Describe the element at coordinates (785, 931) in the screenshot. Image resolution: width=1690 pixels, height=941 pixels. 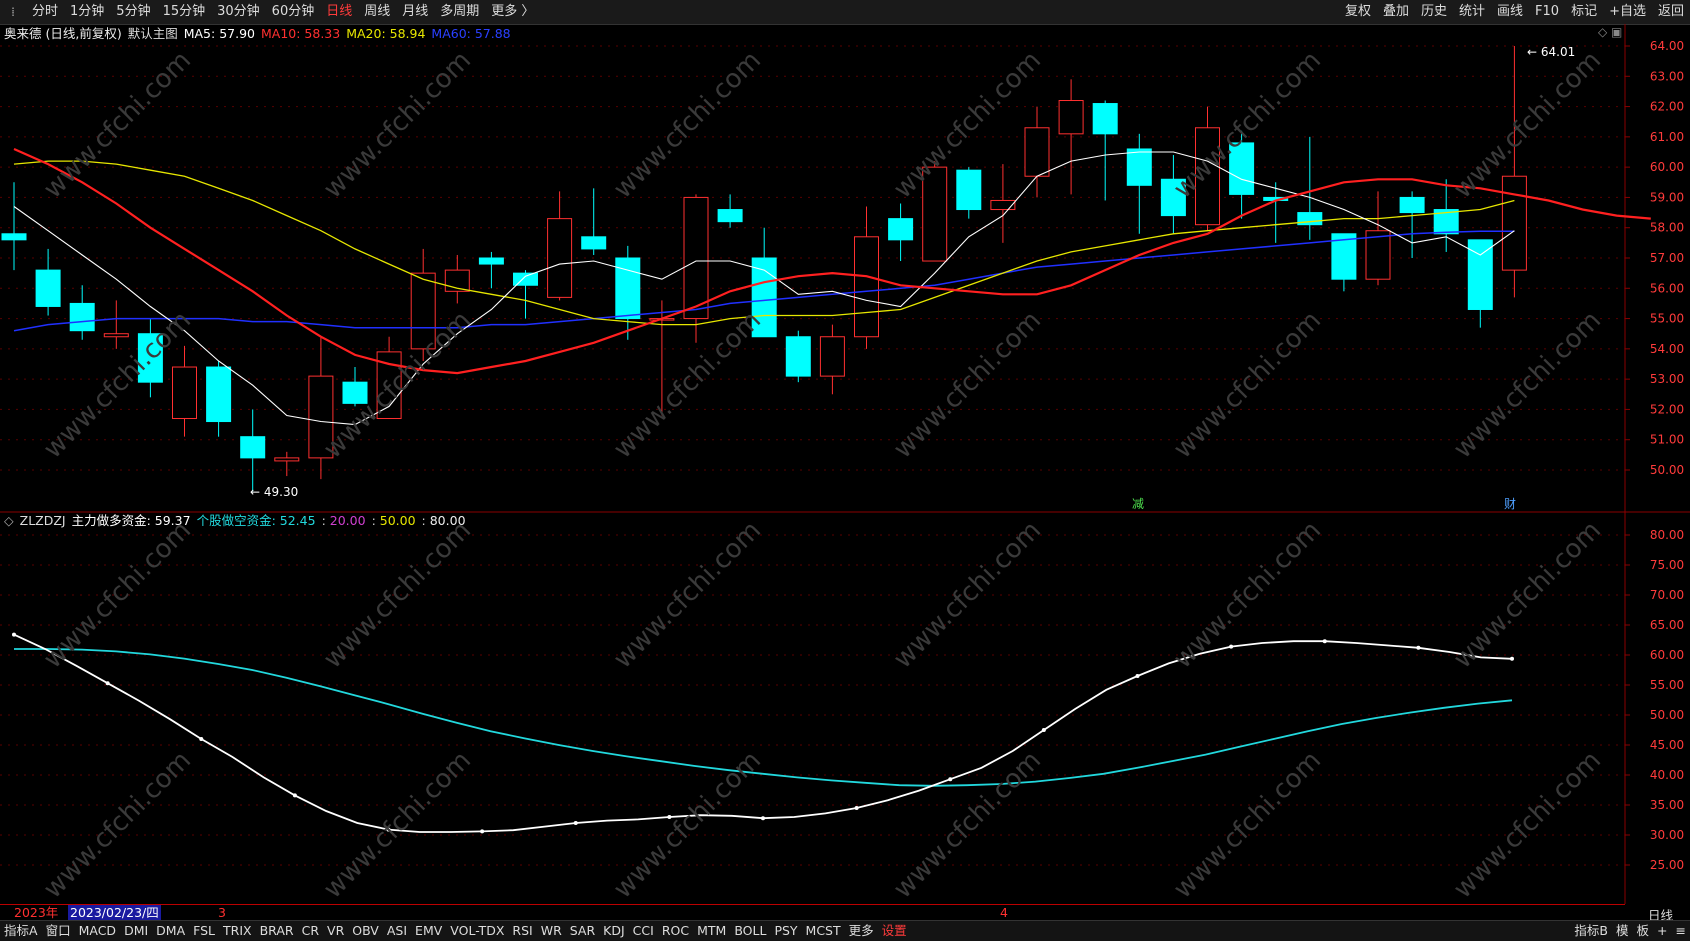
I see `indicator-tab-22: PSY` at that location.